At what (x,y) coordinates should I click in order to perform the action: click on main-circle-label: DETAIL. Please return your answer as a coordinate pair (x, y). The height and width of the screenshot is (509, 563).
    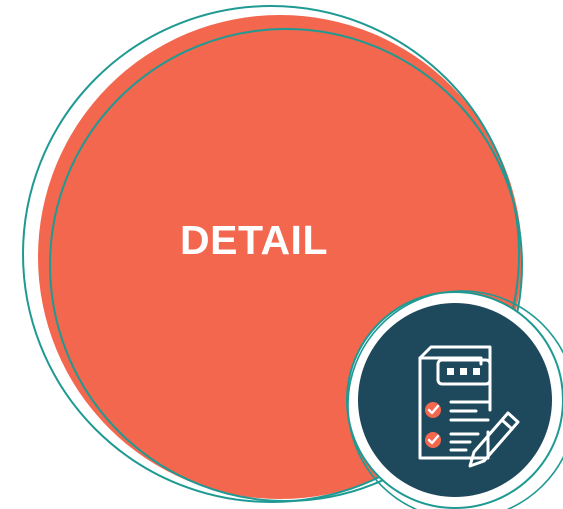
    Looking at the image, I should click on (253, 240).